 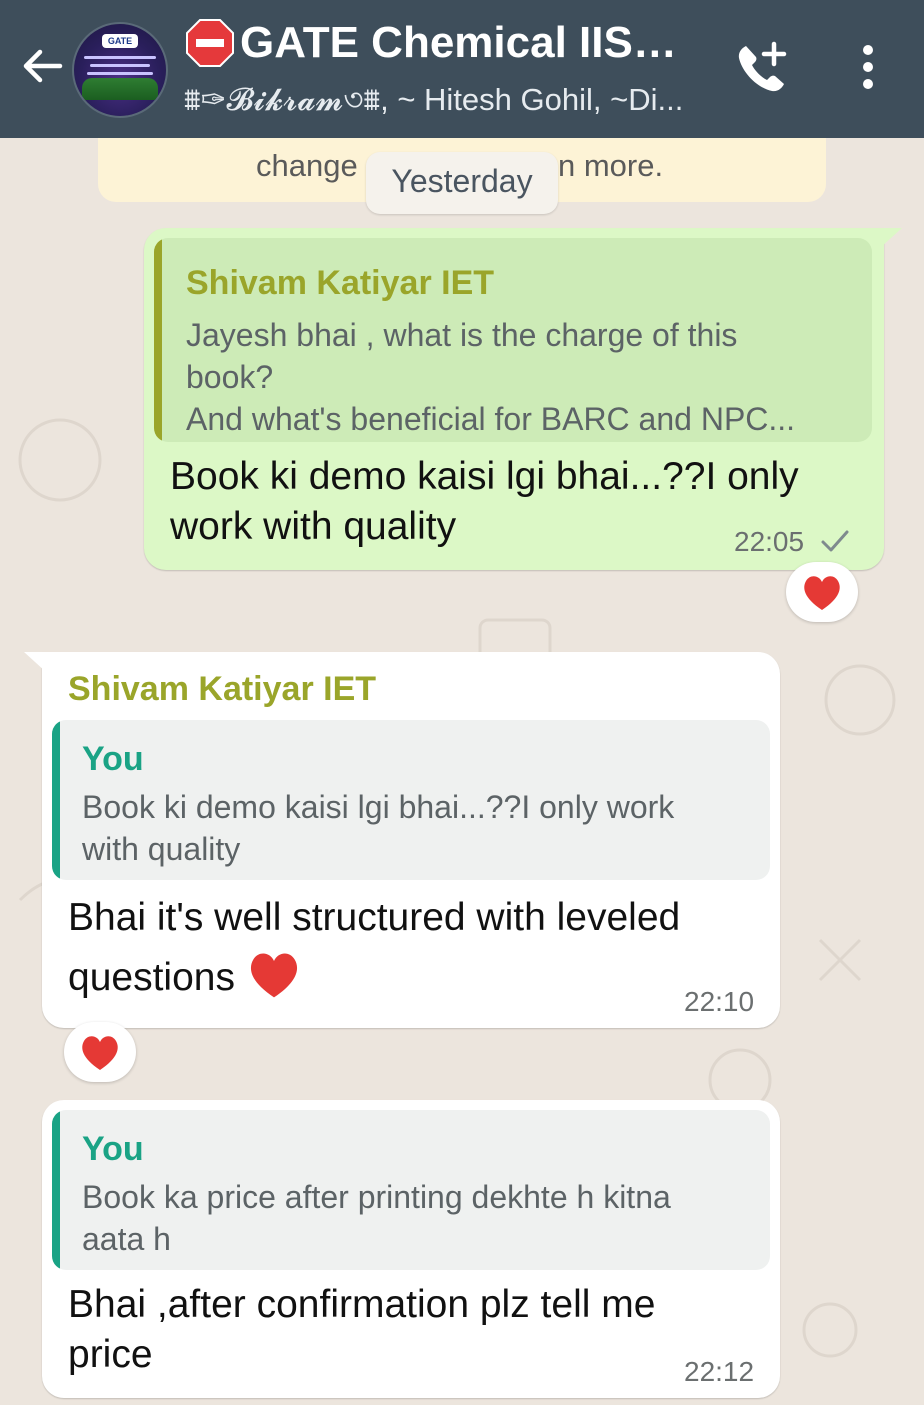 What do you see at coordinates (769, 541) in the screenshot?
I see `message-time: 22:05` at bounding box center [769, 541].